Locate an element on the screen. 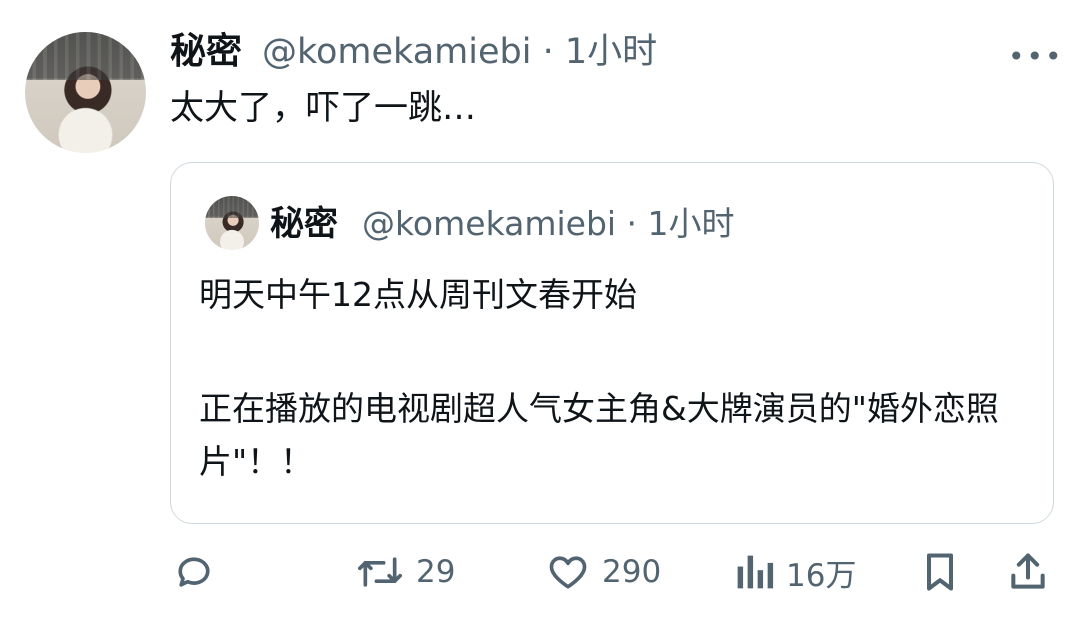  views-icon is located at coordinates (755, 572).